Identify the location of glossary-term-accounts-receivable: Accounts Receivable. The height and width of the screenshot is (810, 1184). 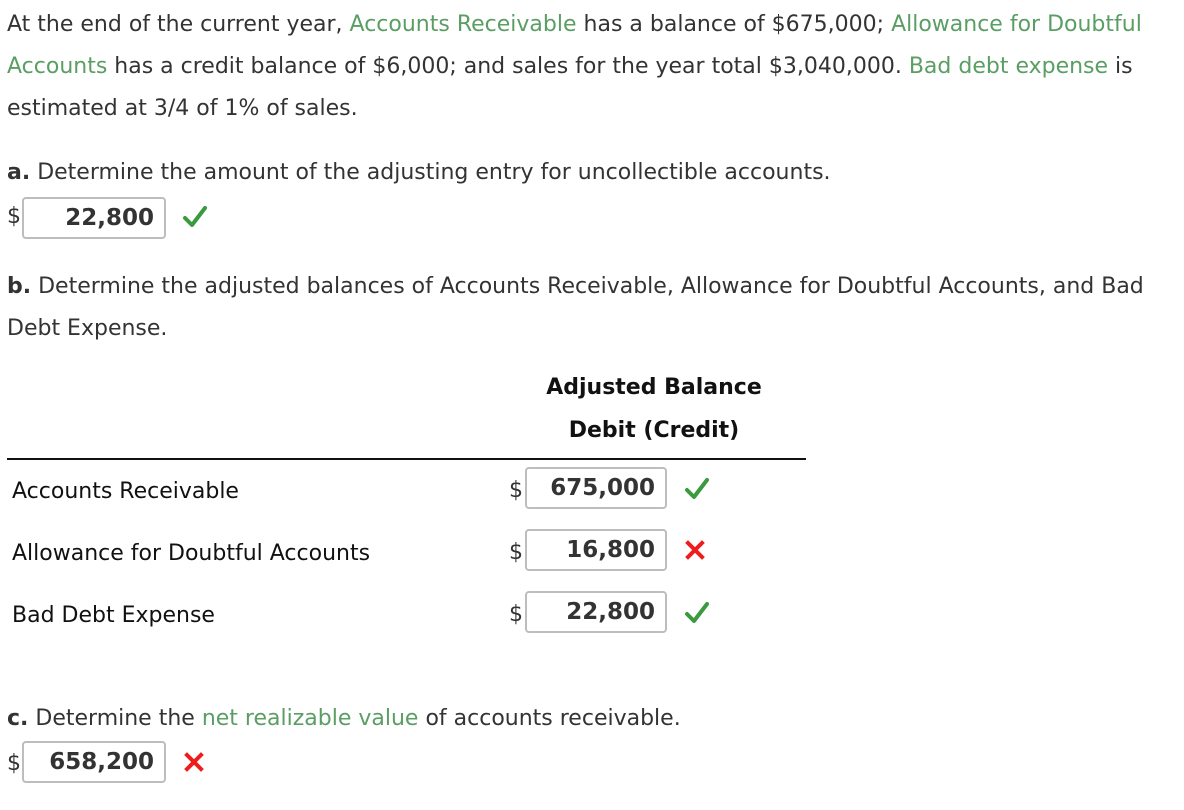
(463, 24).